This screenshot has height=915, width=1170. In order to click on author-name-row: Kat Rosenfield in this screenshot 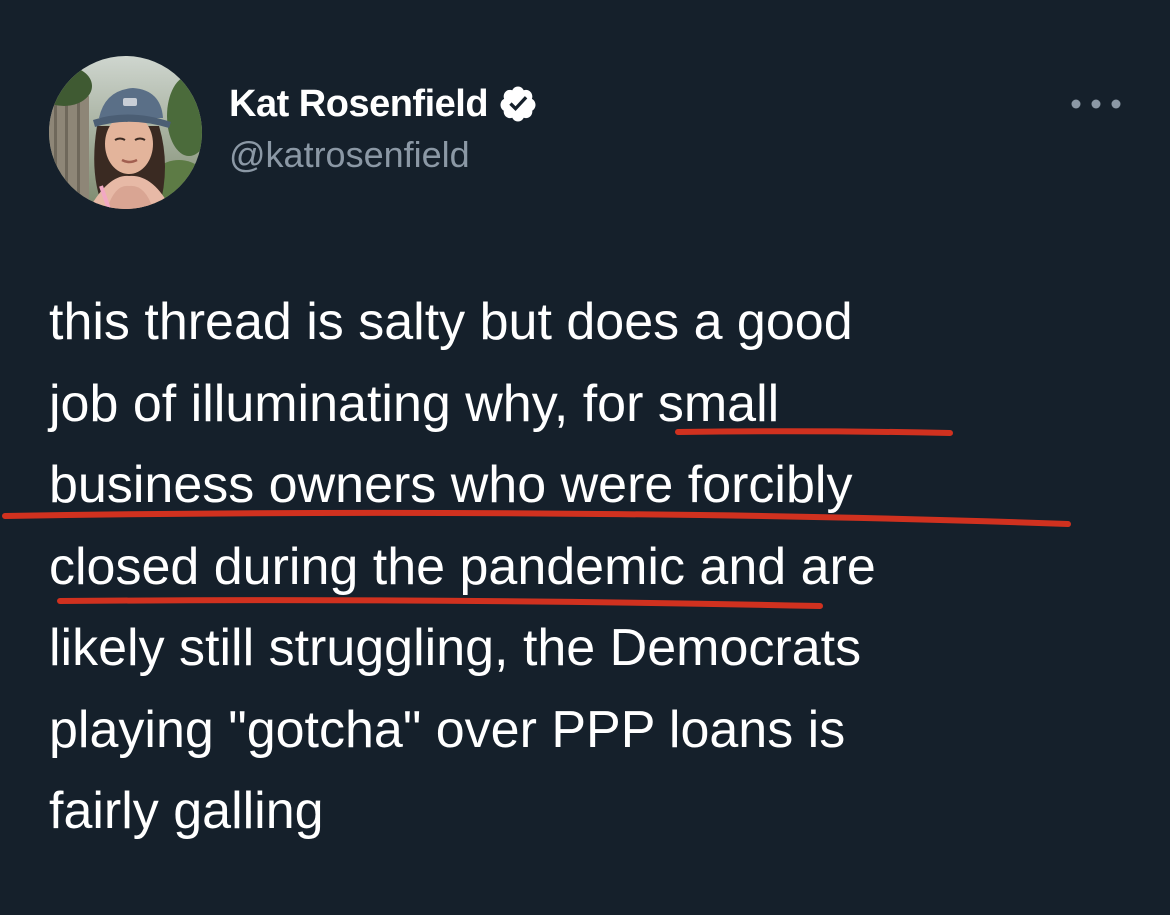, I will do `click(383, 104)`.